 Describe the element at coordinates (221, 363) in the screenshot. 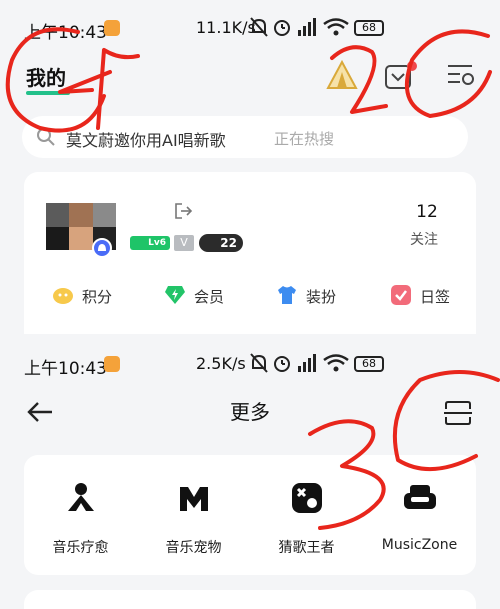

I see `network-speed: 2.5K/s` at that location.